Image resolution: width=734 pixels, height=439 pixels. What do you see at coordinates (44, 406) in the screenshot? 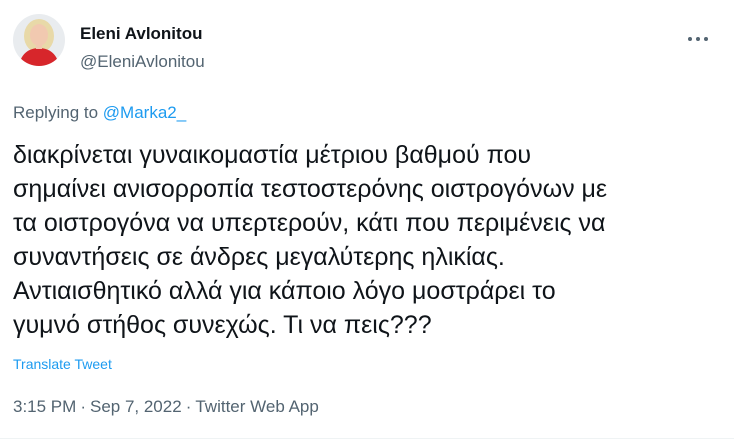
I see `tweet-time: 3:15 PM` at bounding box center [44, 406].